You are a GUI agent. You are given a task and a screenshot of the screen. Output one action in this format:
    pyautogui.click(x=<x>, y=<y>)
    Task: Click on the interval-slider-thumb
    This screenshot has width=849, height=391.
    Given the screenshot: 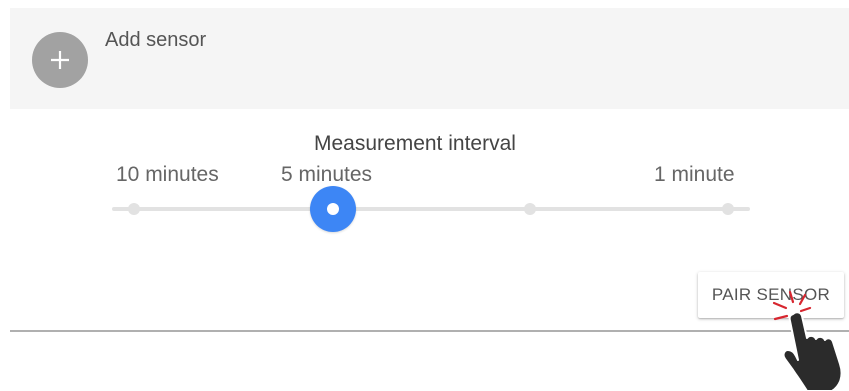 What is the action you would take?
    pyautogui.click(x=333, y=209)
    